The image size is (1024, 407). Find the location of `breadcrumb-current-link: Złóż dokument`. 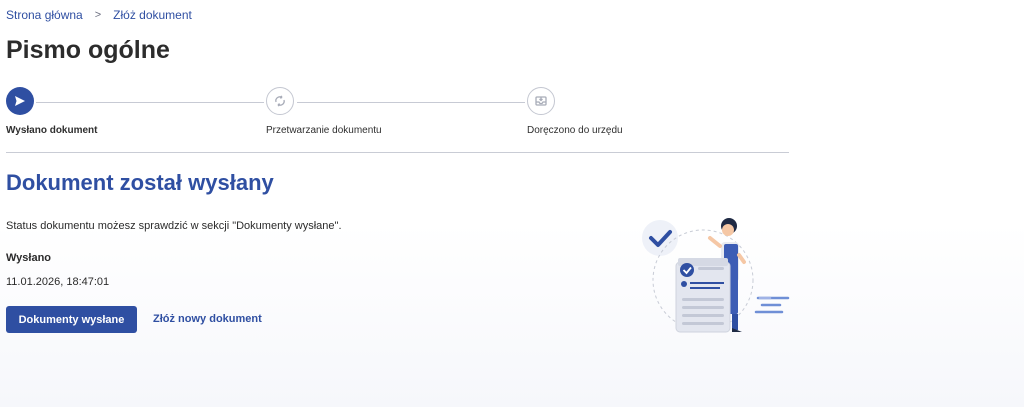

breadcrumb-current-link: Złóż dokument is located at coordinates (152, 15).